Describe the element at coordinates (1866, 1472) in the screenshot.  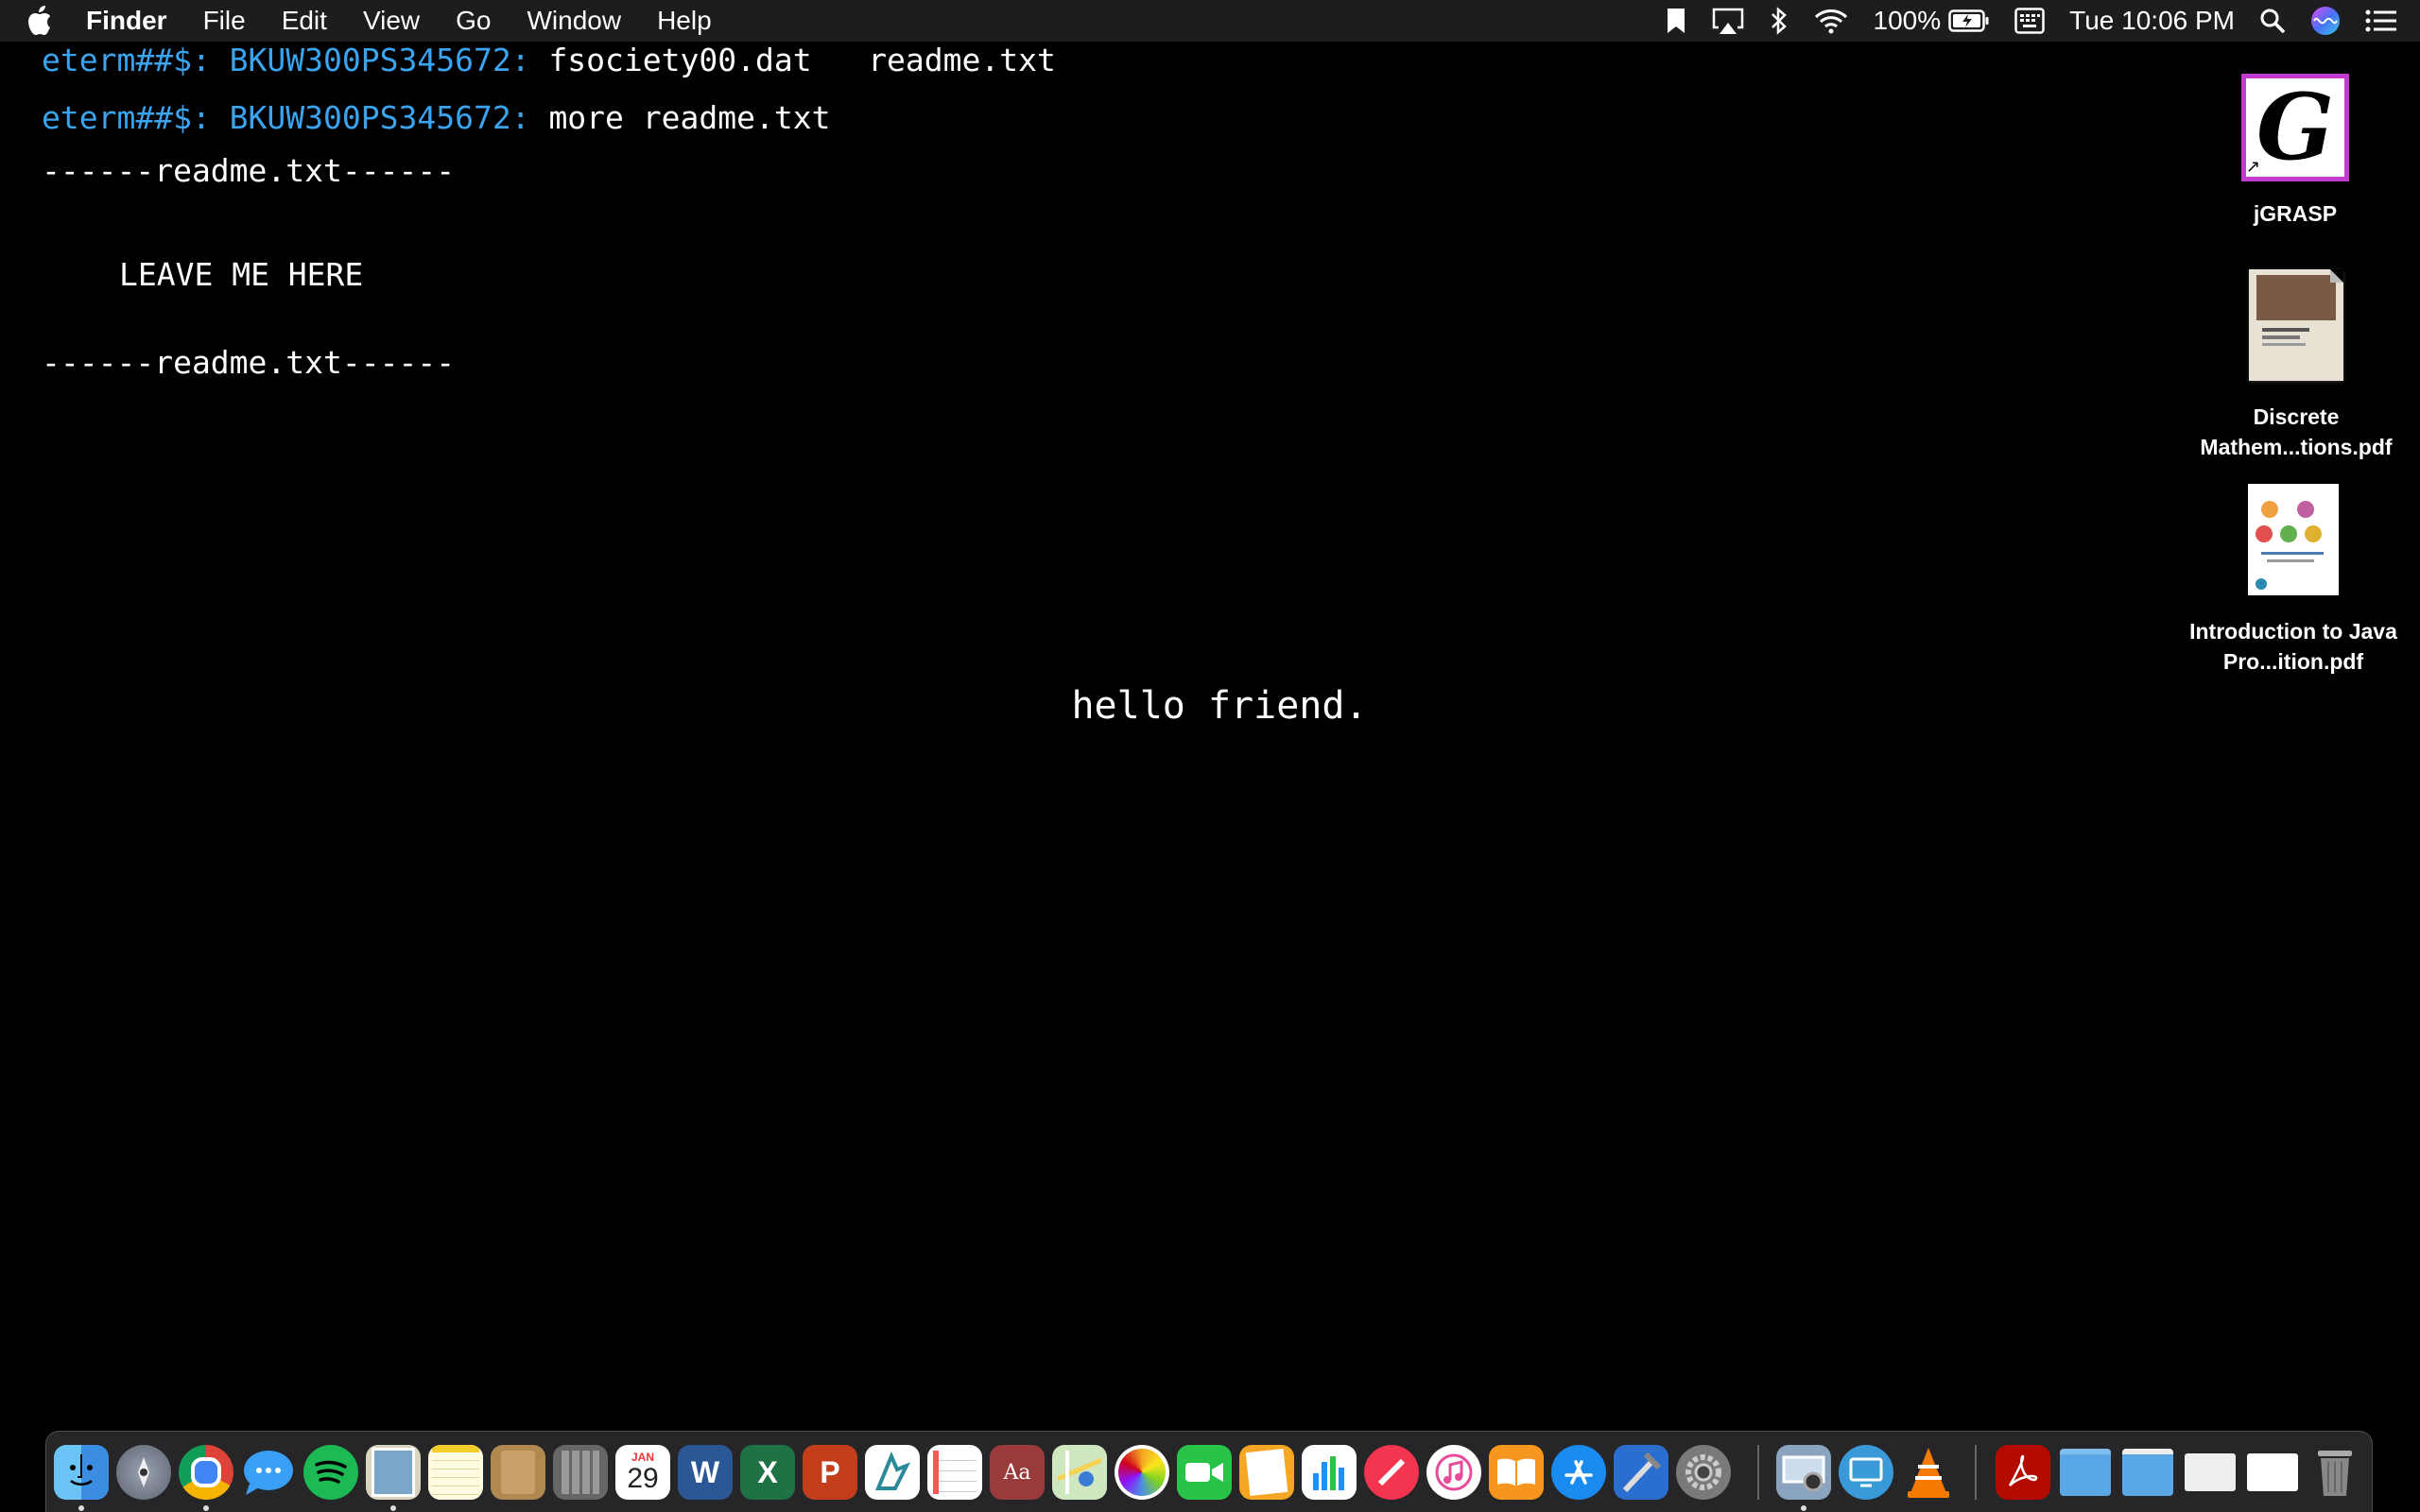
I see `dock-screen-sharing` at that location.